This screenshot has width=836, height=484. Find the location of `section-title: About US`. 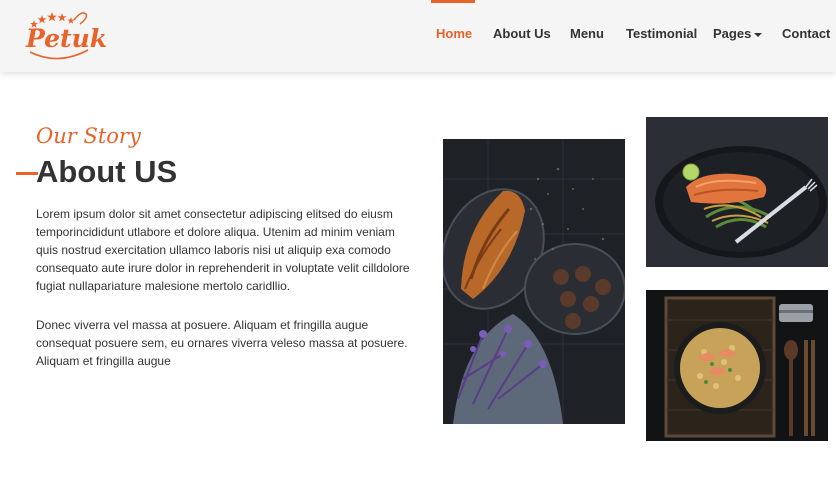

section-title: About US is located at coordinates (107, 171).